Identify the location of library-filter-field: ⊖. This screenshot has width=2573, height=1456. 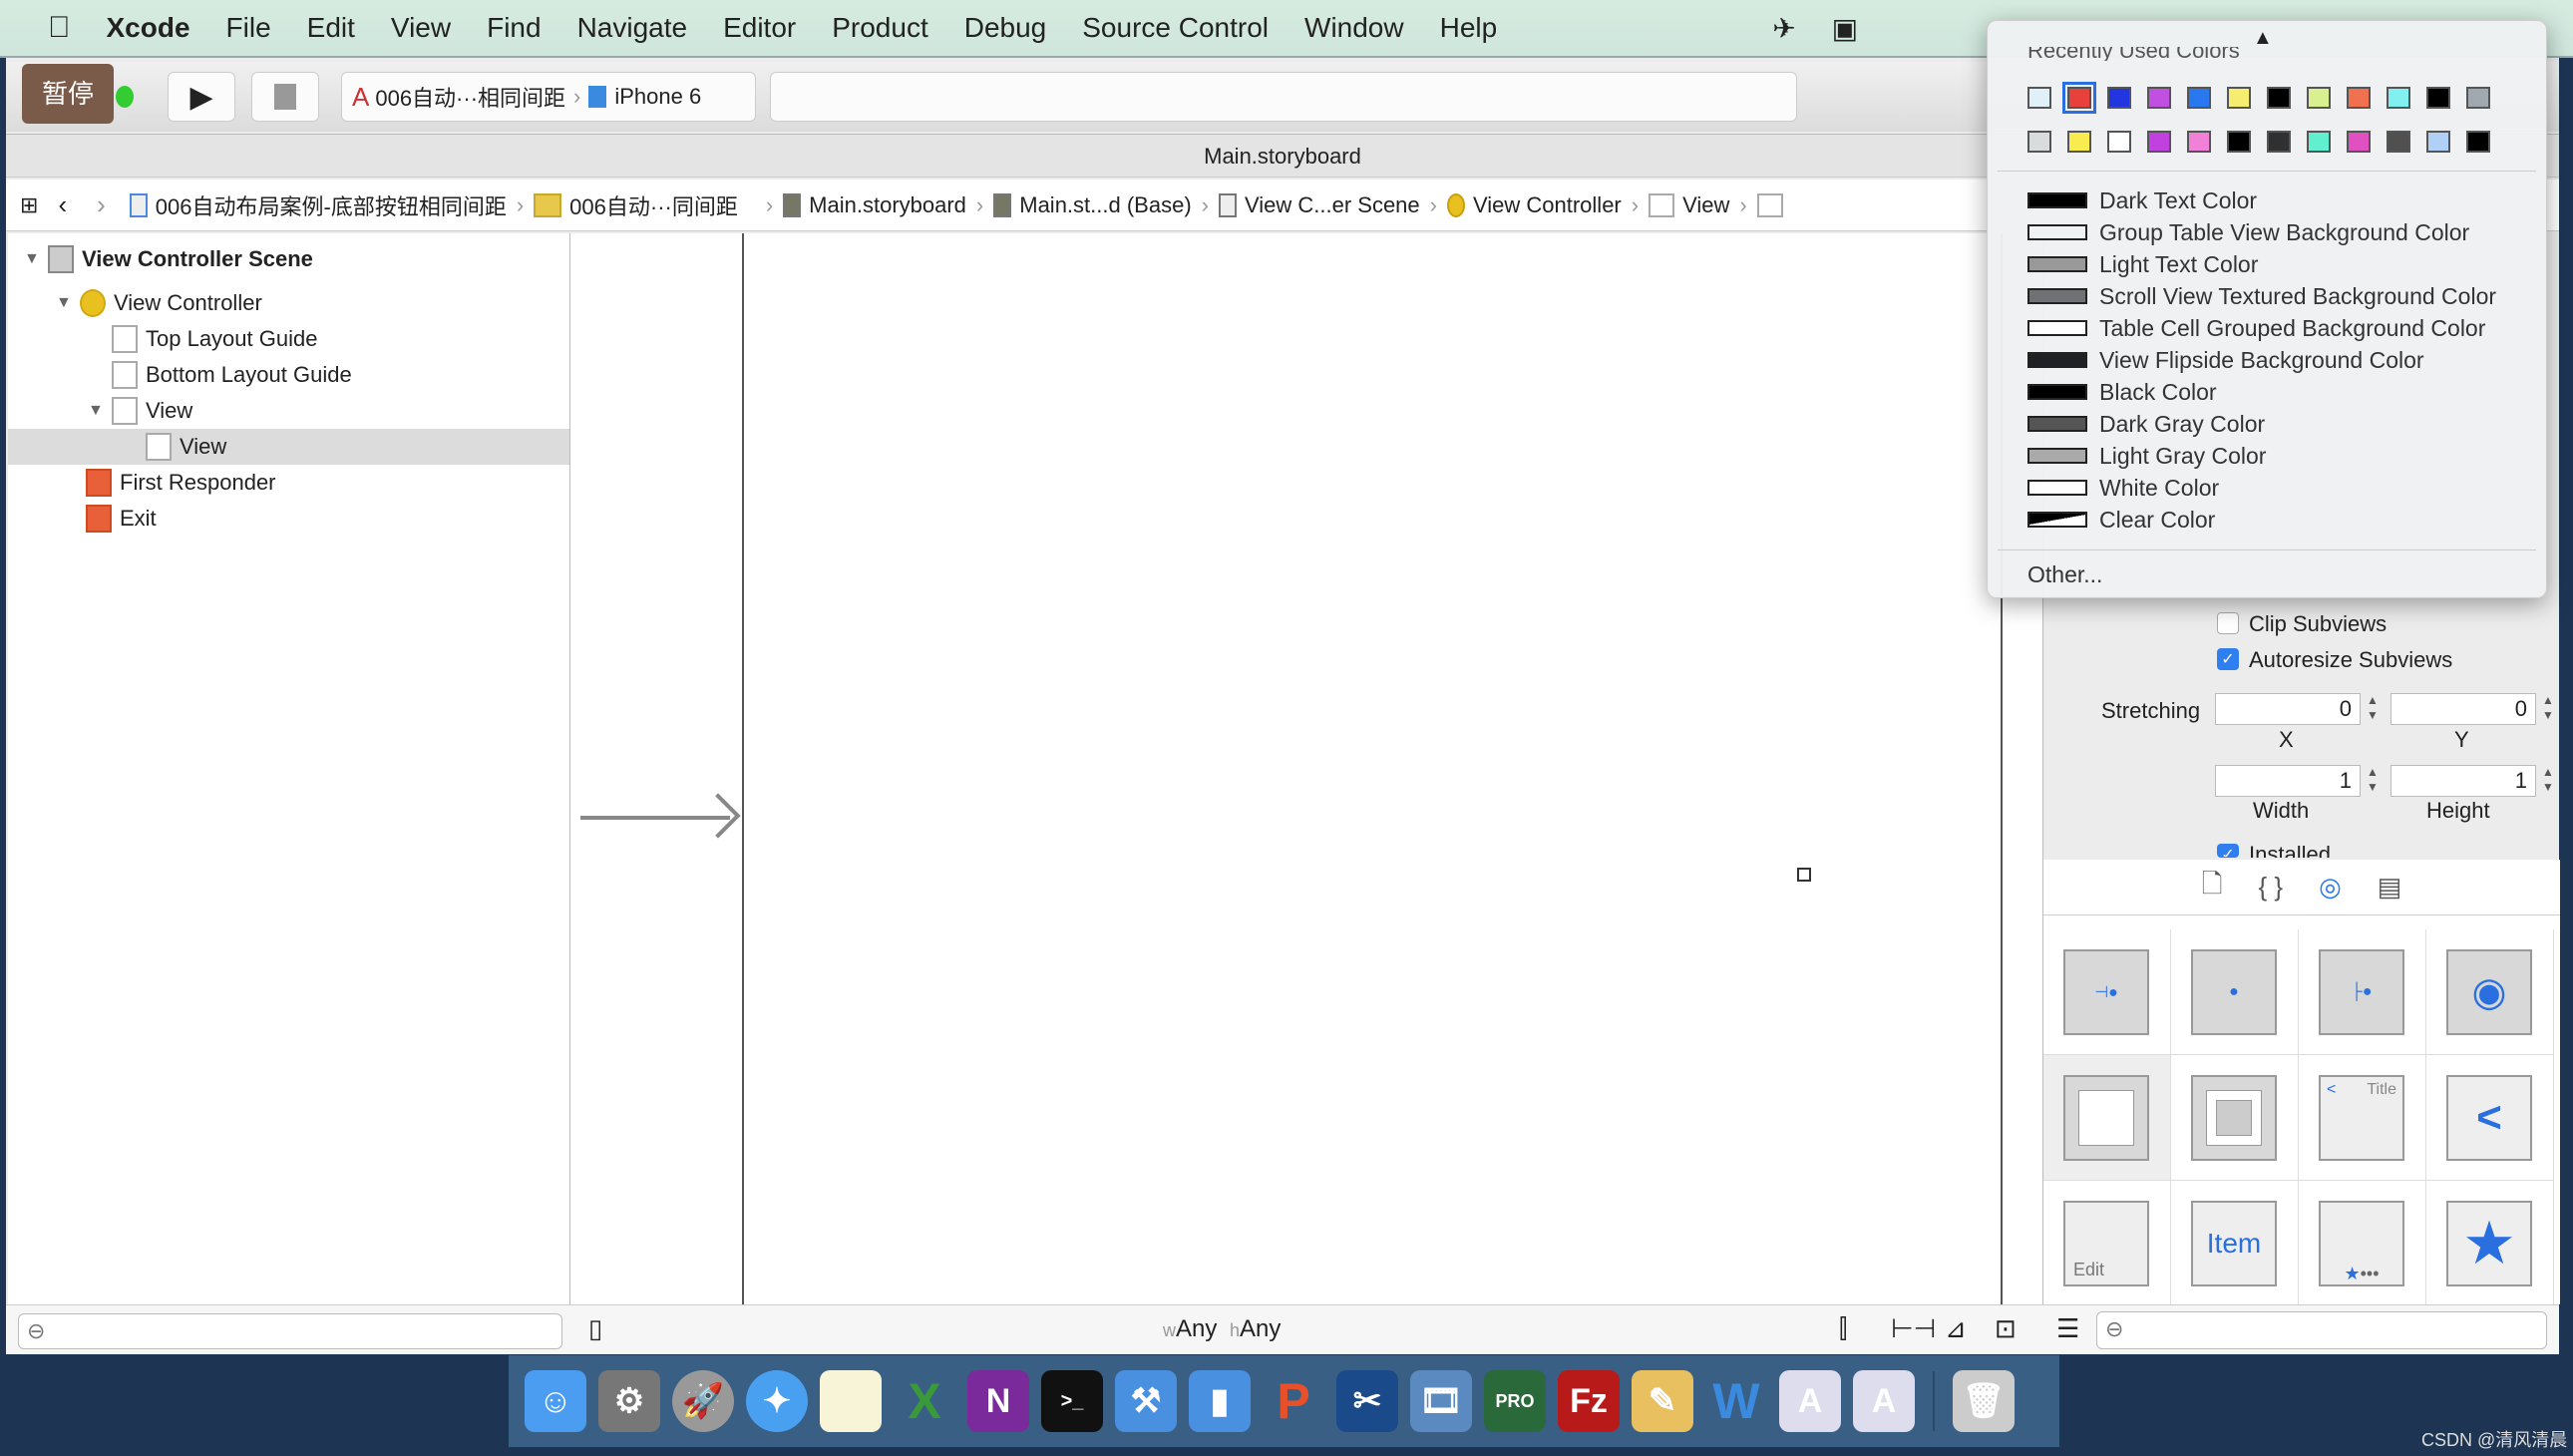
(2321, 1330).